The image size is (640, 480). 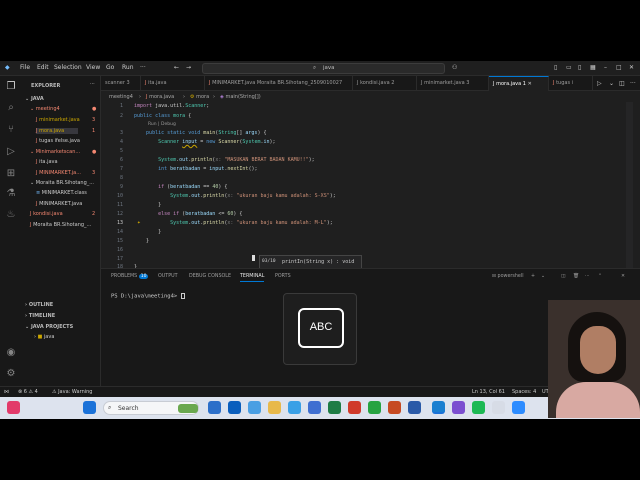 I want to click on editor-scrollbar, so click(x=629, y=185).